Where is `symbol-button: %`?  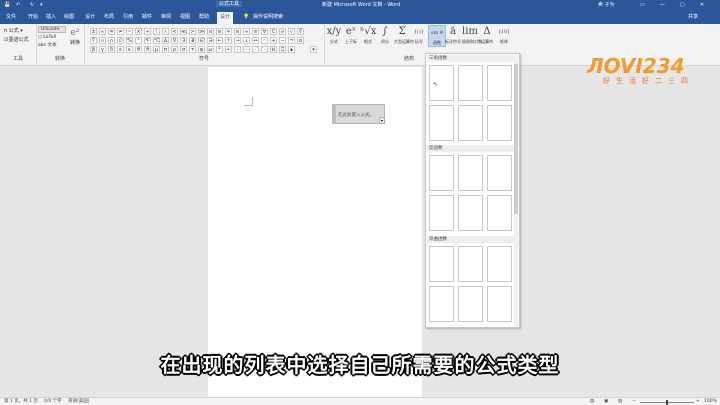
symbol-button: % is located at coordinates (129, 40).